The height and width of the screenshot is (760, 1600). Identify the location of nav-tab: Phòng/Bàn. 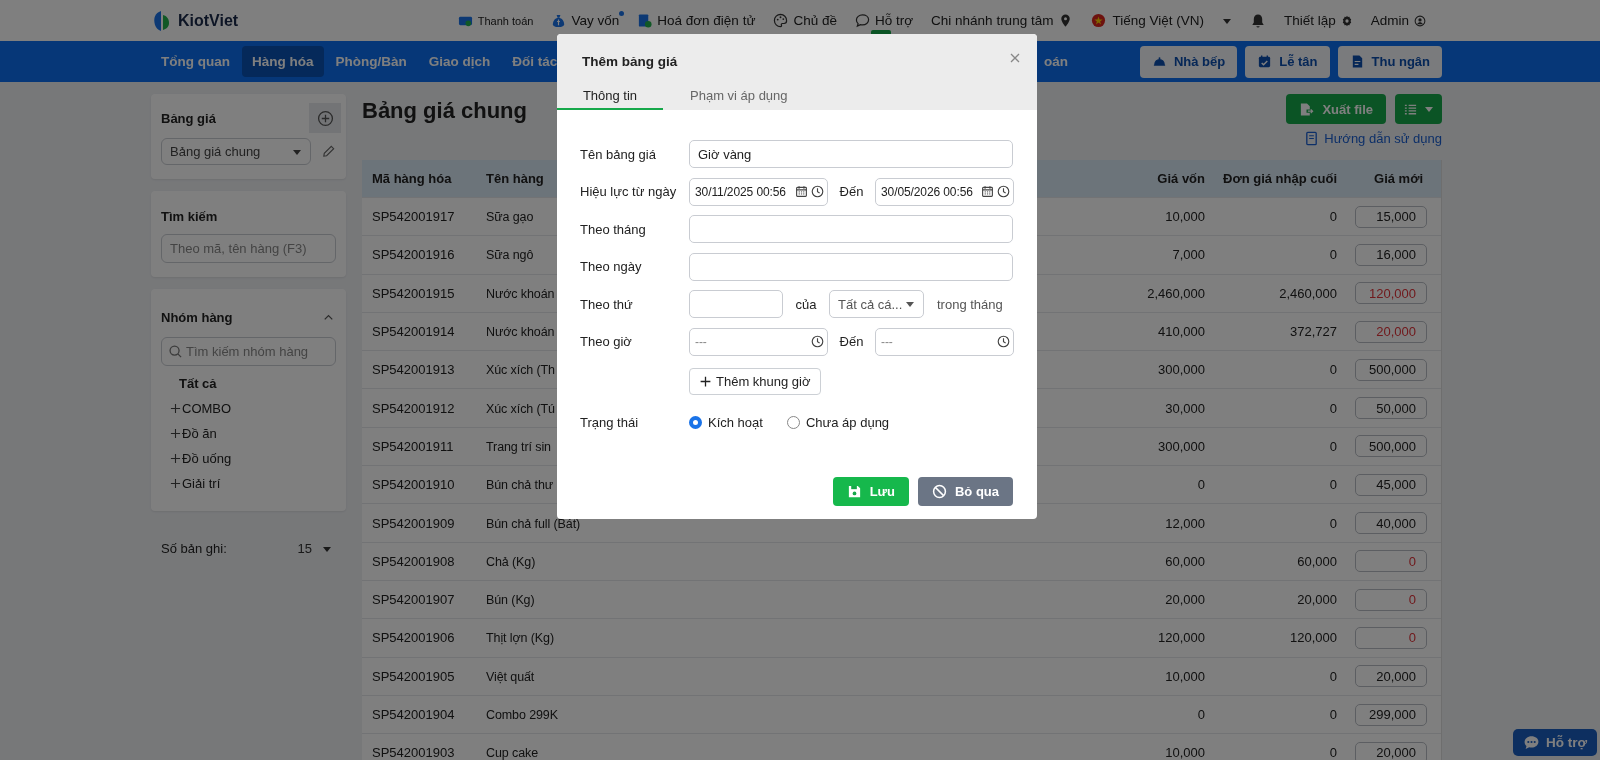
(371, 61).